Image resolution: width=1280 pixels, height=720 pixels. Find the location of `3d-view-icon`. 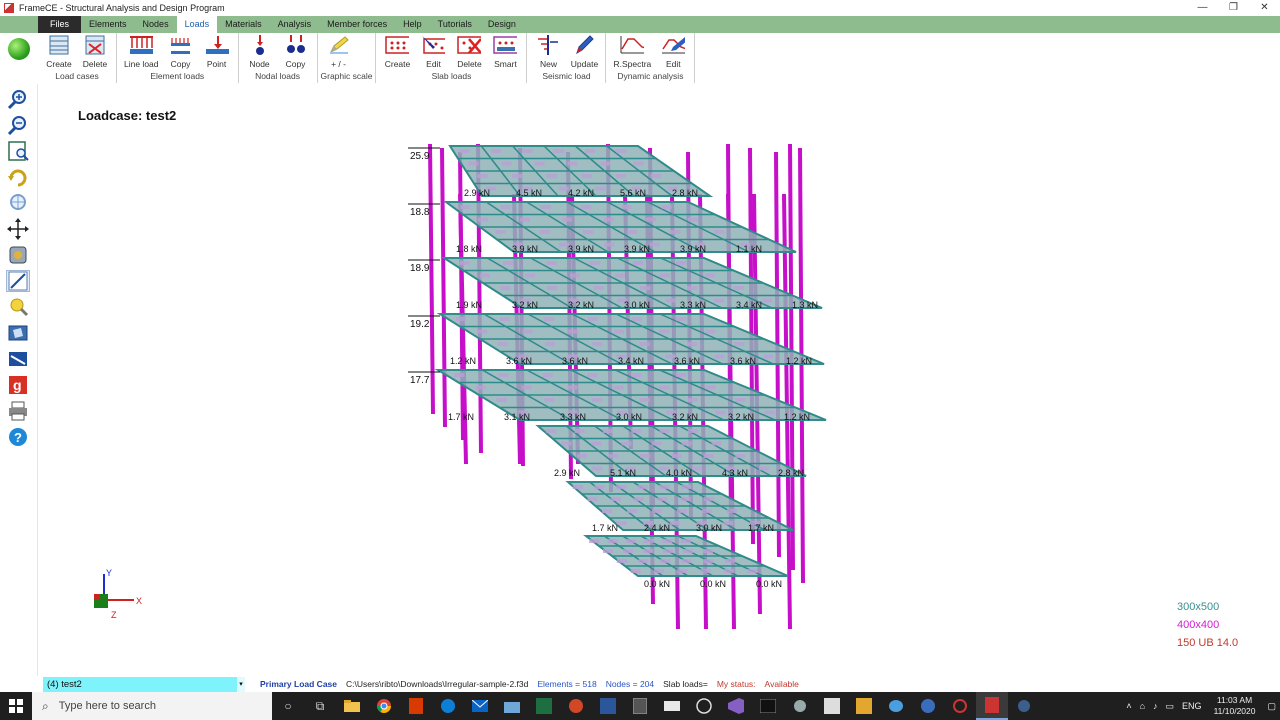

3d-view-icon is located at coordinates (18, 333).